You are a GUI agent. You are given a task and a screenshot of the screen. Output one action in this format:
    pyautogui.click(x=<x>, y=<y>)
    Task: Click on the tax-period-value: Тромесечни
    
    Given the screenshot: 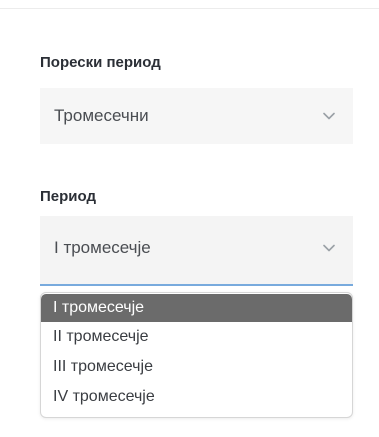 What is the action you would take?
    pyautogui.click(x=101, y=115)
    